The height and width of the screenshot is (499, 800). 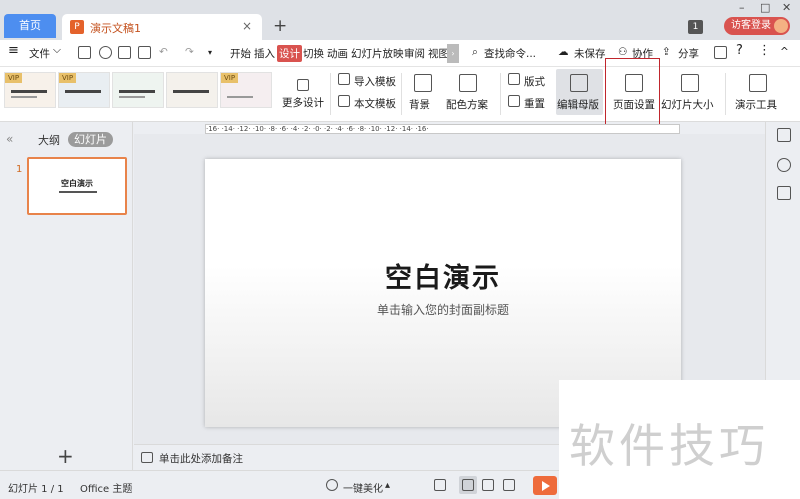 What do you see at coordinates (419, 104) in the screenshot?
I see `background-button: 背景` at bounding box center [419, 104].